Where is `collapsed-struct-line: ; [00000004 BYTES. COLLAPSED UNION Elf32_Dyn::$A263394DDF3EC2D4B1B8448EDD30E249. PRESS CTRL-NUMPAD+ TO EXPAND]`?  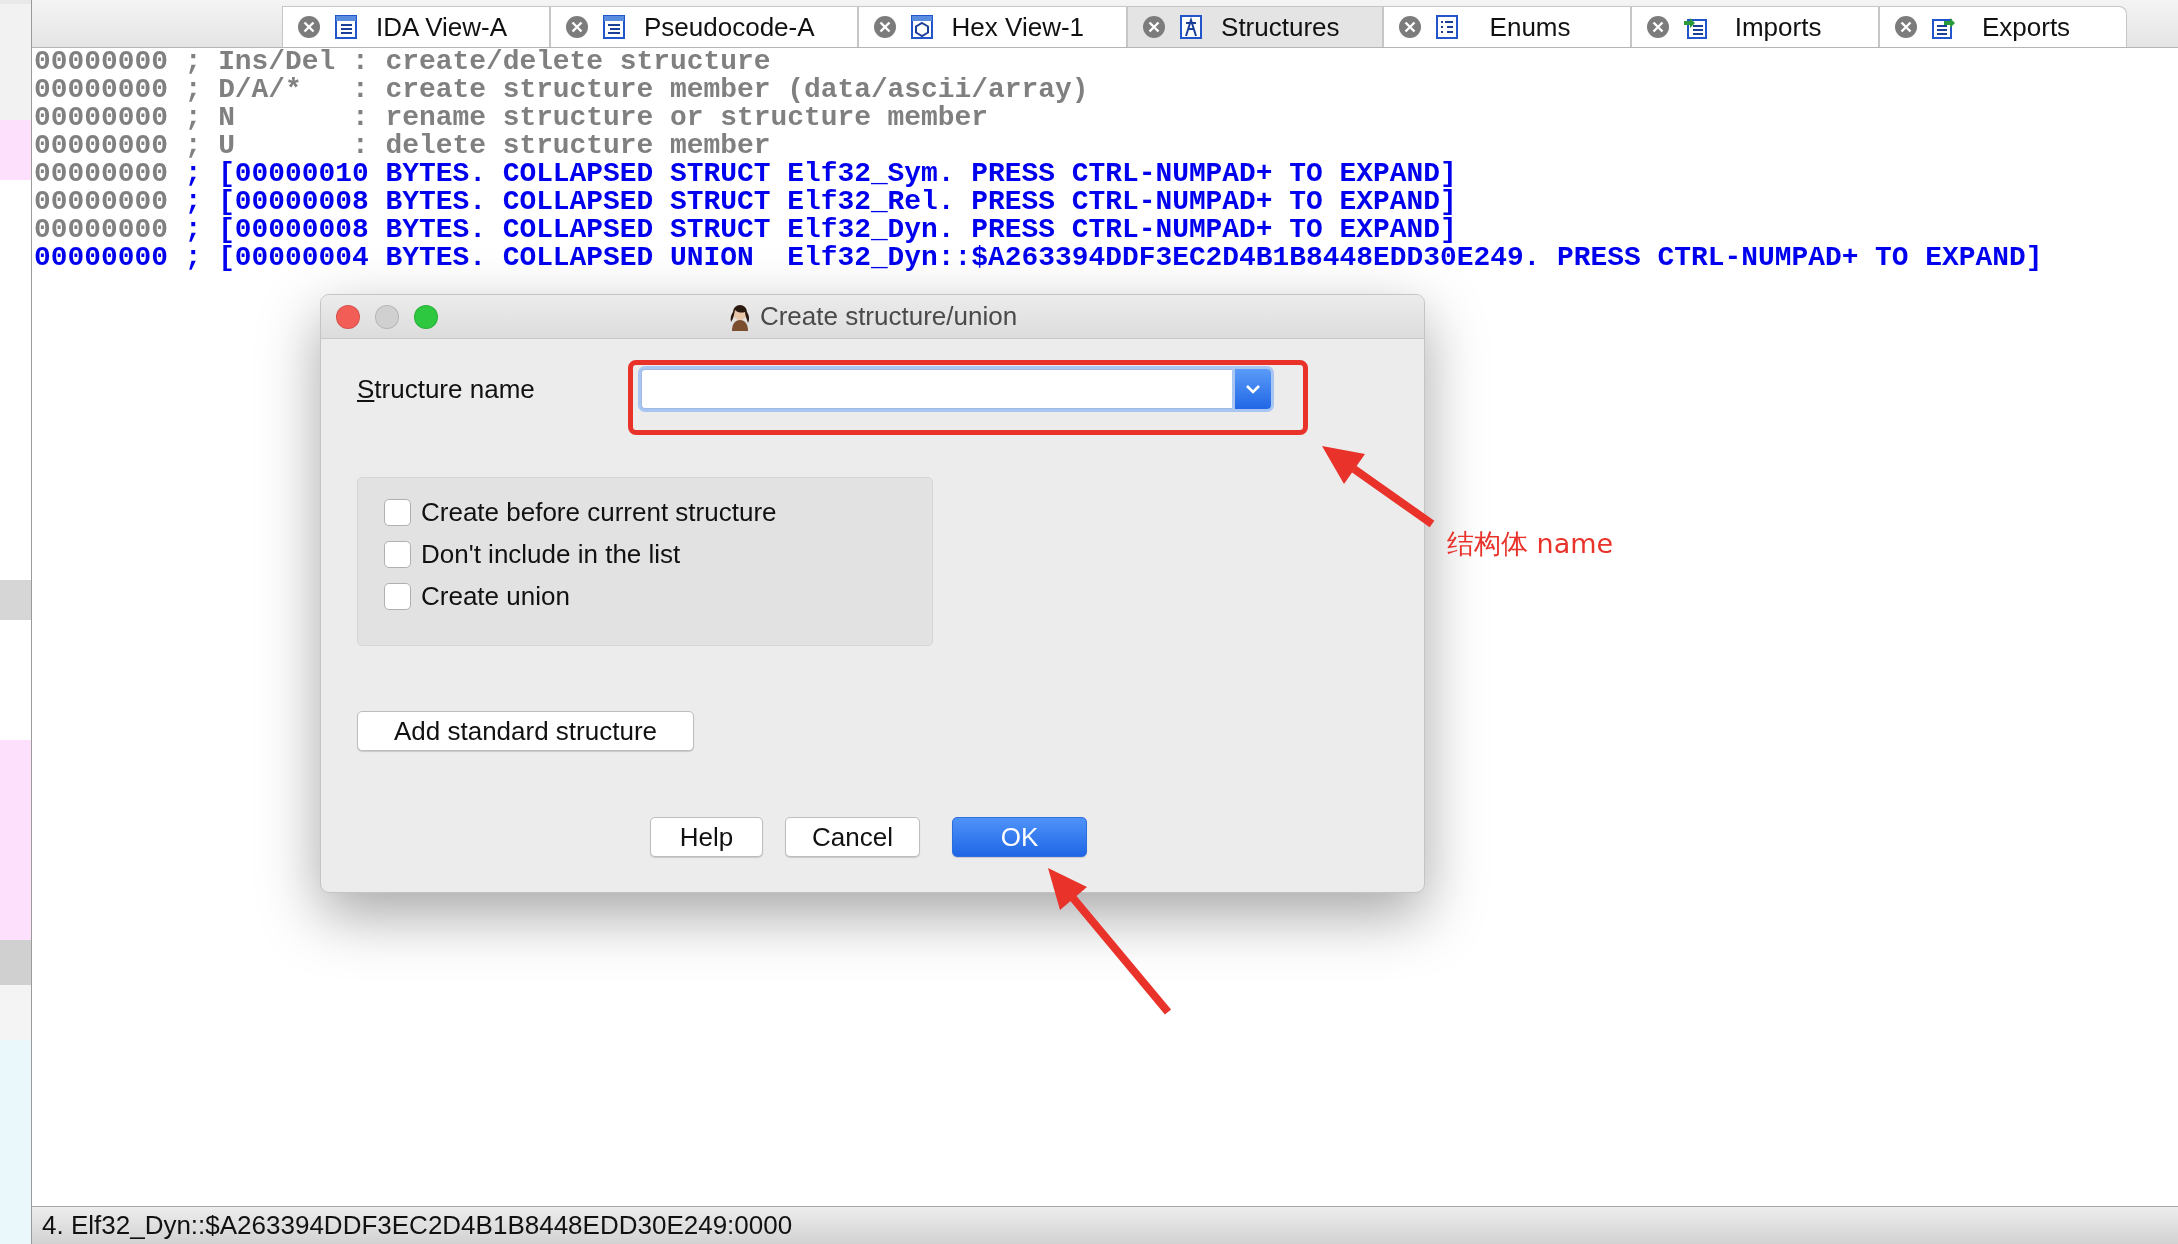 collapsed-struct-line: ; [00000004 BYTES. COLLAPSED UNION Elf32_Dyn::$A263394DDF3EC2D4B1B8448EDD30E249. PRESS CTRL-NUMPAD+ TO EXPAND] is located at coordinates (1113, 258).